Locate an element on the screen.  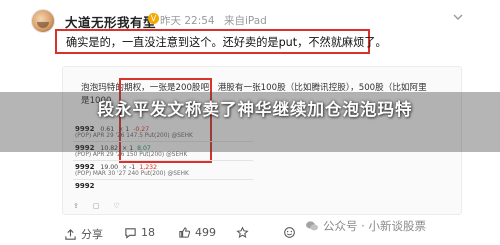
more-button is located at coordinates (289, 232).